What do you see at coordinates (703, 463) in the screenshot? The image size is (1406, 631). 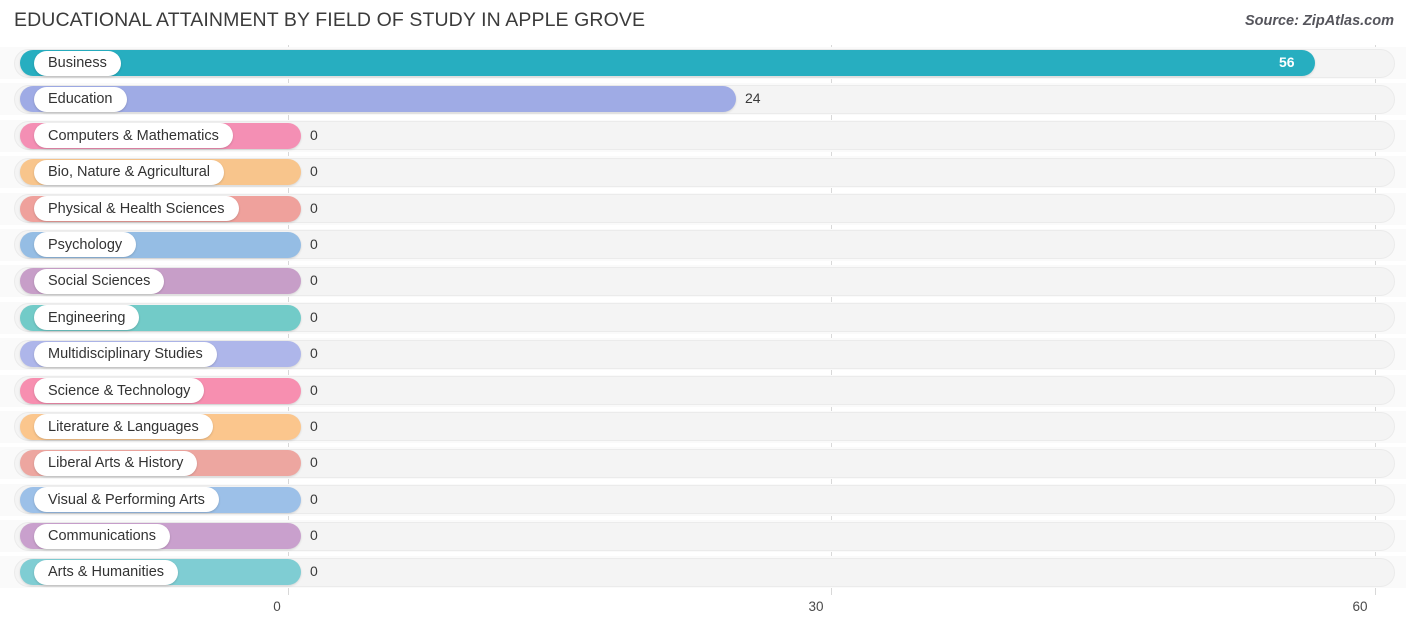 I see `bar-row: Liberal Arts & History 0` at bounding box center [703, 463].